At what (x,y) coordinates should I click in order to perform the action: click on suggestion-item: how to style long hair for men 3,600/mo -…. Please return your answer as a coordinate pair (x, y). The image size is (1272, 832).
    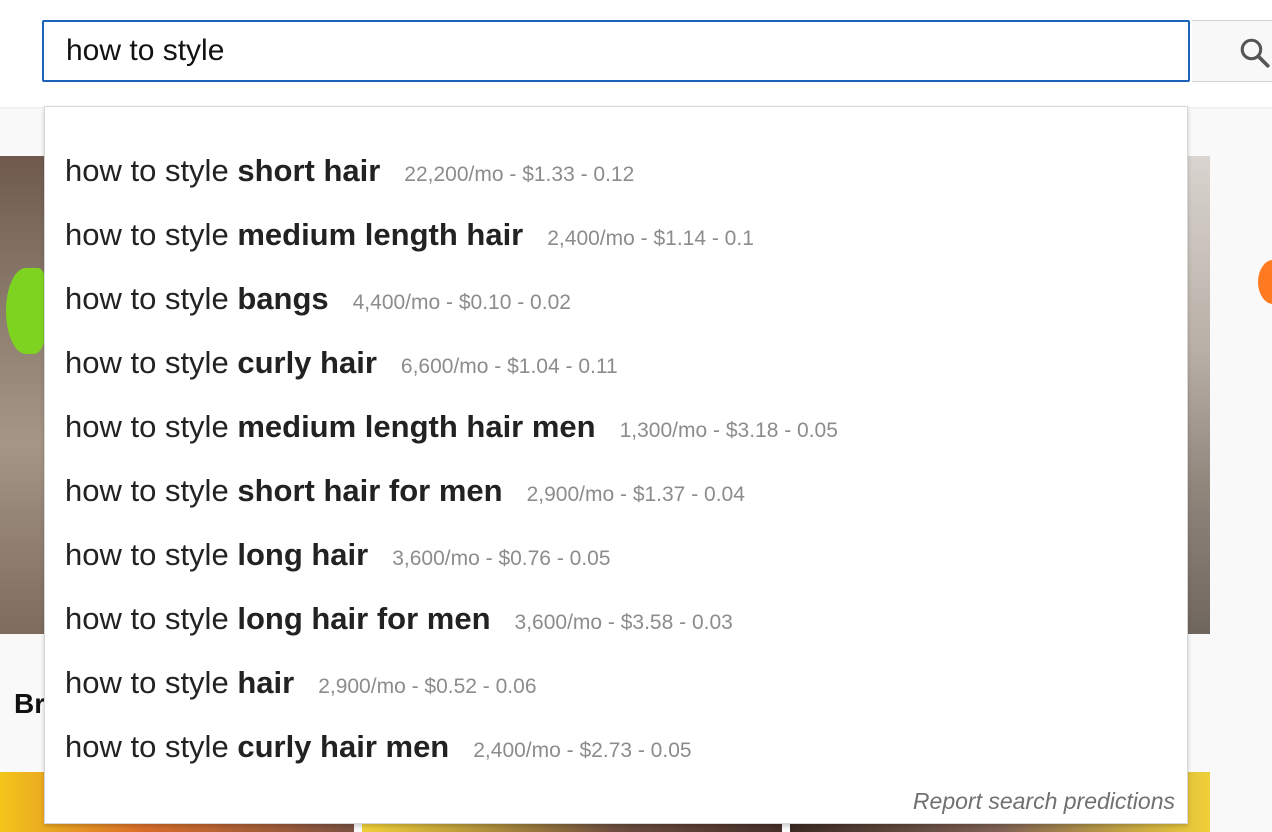
    Looking at the image, I should click on (616, 619).